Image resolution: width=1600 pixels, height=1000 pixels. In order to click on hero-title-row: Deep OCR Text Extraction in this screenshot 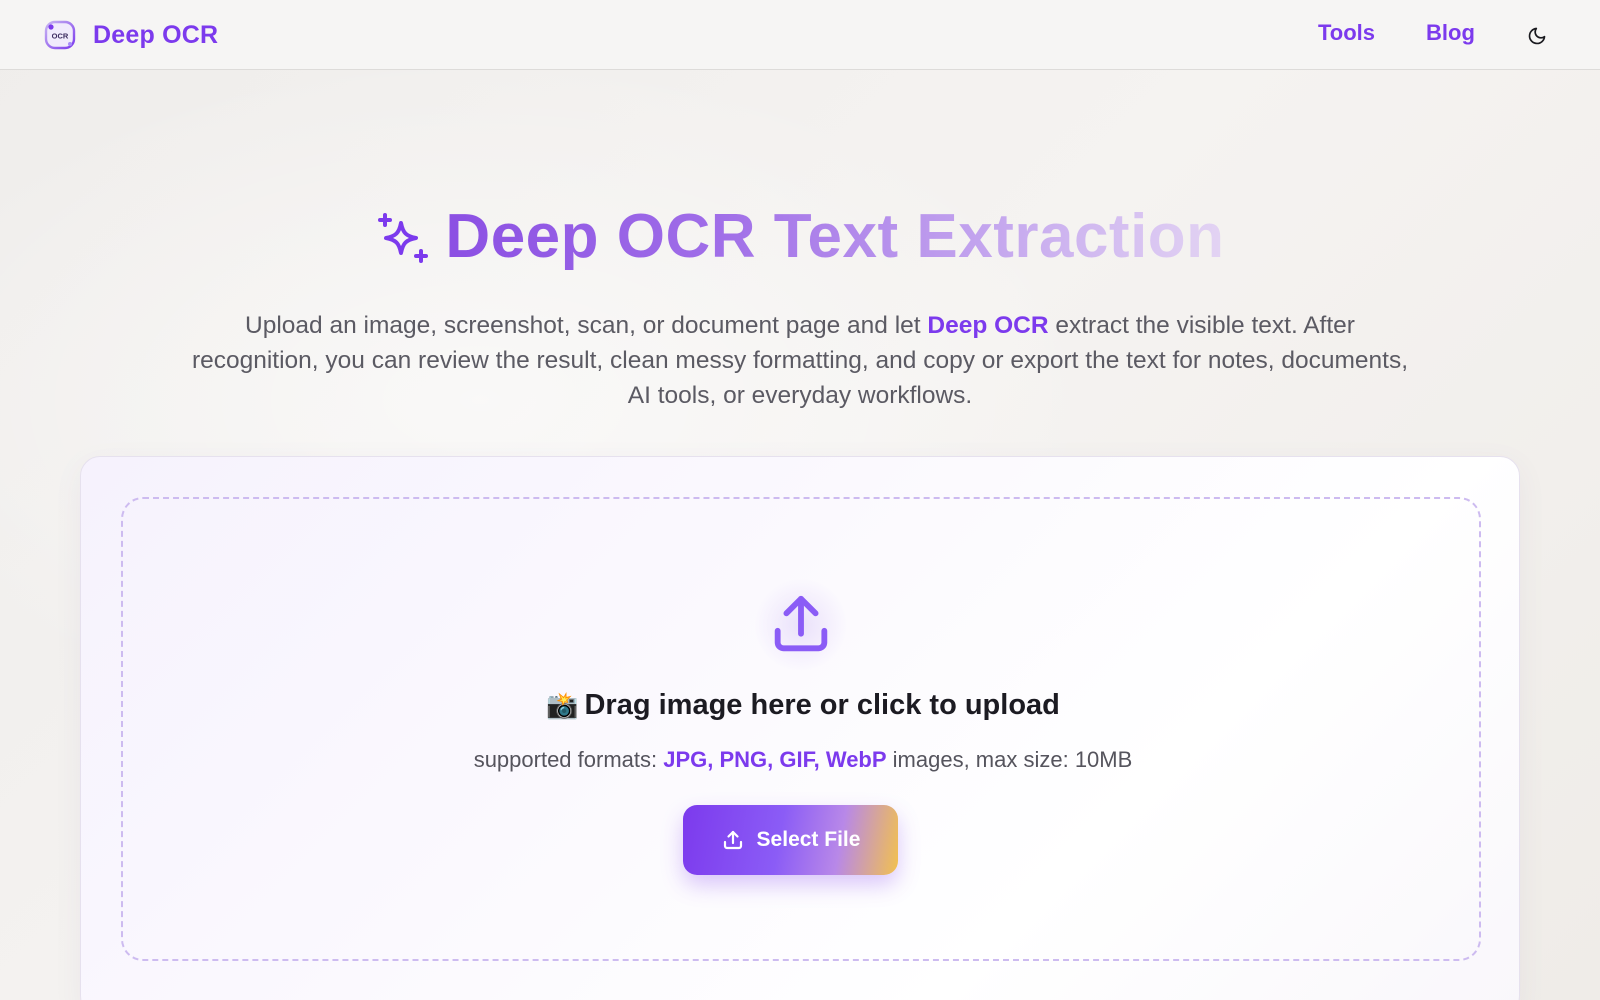, I will do `click(800, 236)`.